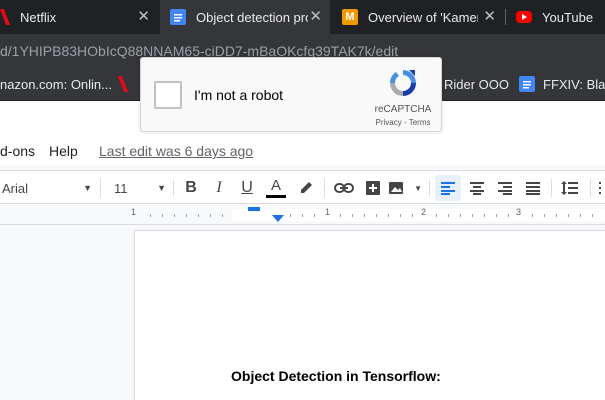 Image resolution: width=605 pixels, height=400 pixels. Describe the element at coordinates (46, 188) in the screenshot. I see `font-select: Arial ▼` at that location.